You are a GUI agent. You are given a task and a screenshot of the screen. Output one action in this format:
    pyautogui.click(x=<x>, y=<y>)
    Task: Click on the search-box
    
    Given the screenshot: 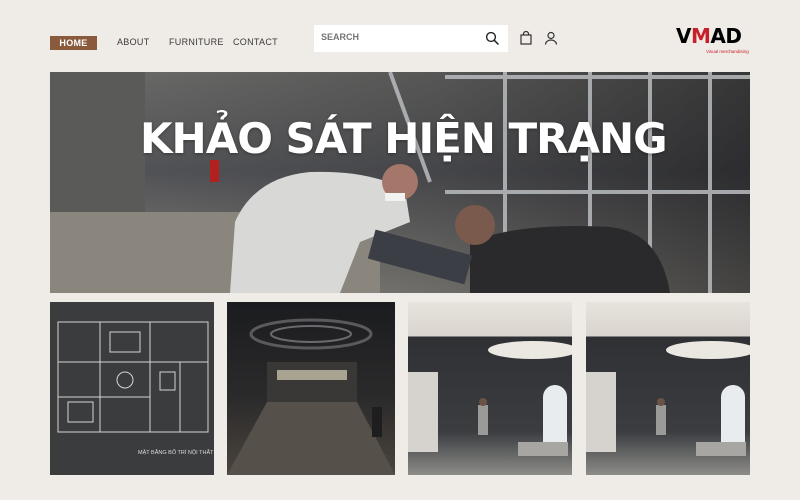 What is the action you would take?
    pyautogui.click(x=411, y=38)
    